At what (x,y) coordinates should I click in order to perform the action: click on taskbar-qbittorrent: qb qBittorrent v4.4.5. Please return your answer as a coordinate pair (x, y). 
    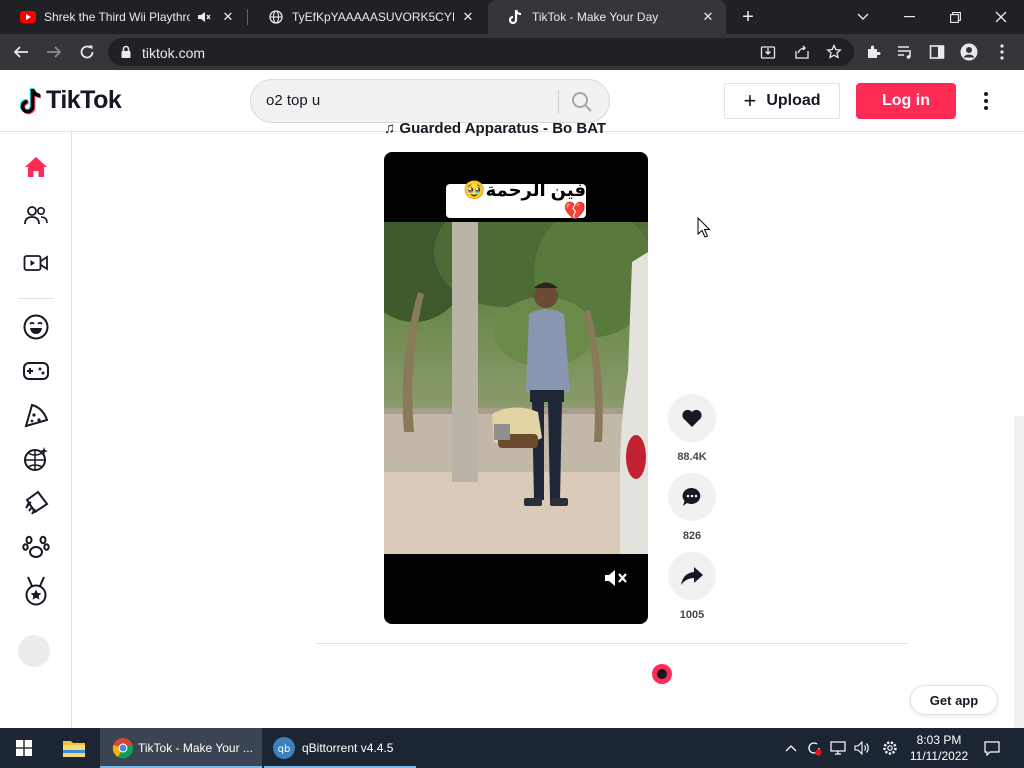
    Looking at the image, I should click on (340, 748).